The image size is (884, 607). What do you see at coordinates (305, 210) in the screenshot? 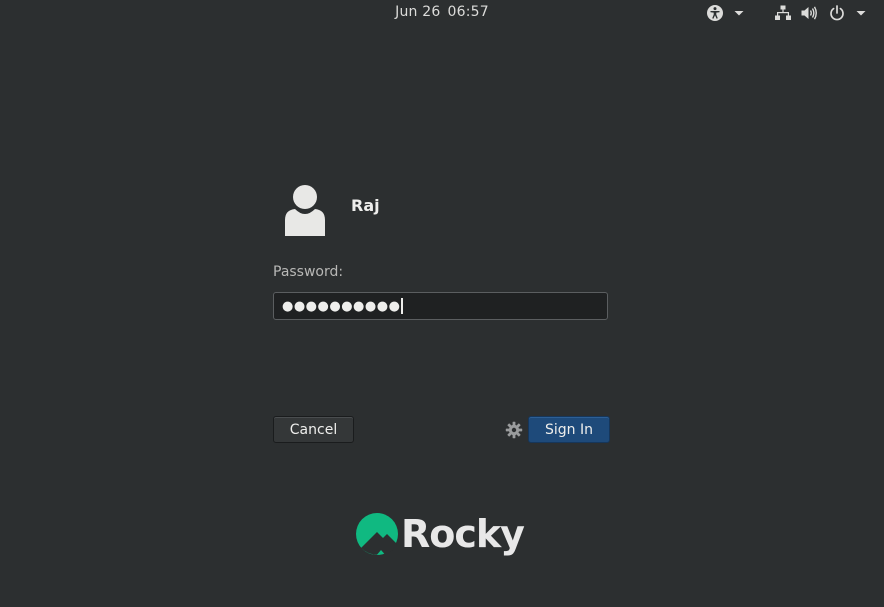
I see `user-avatar-icon` at bounding box center [305, 210].